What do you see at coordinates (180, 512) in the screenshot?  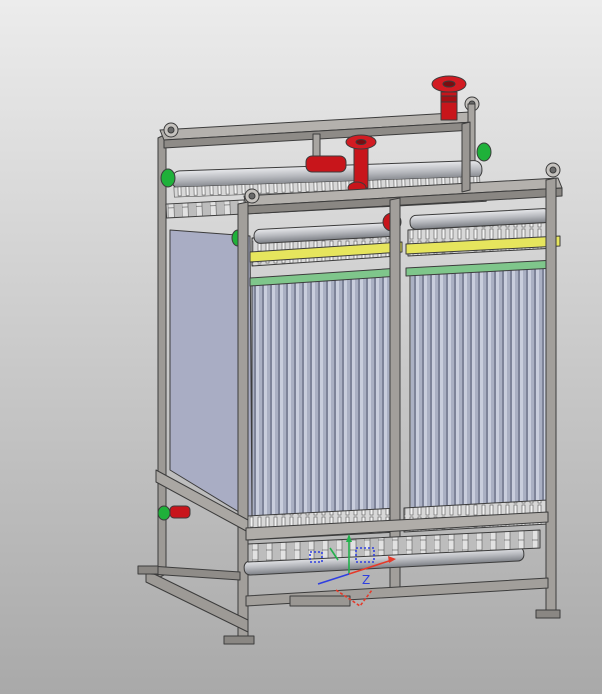 I see `bottom-red-coupler` at bounding box center [180, 512].